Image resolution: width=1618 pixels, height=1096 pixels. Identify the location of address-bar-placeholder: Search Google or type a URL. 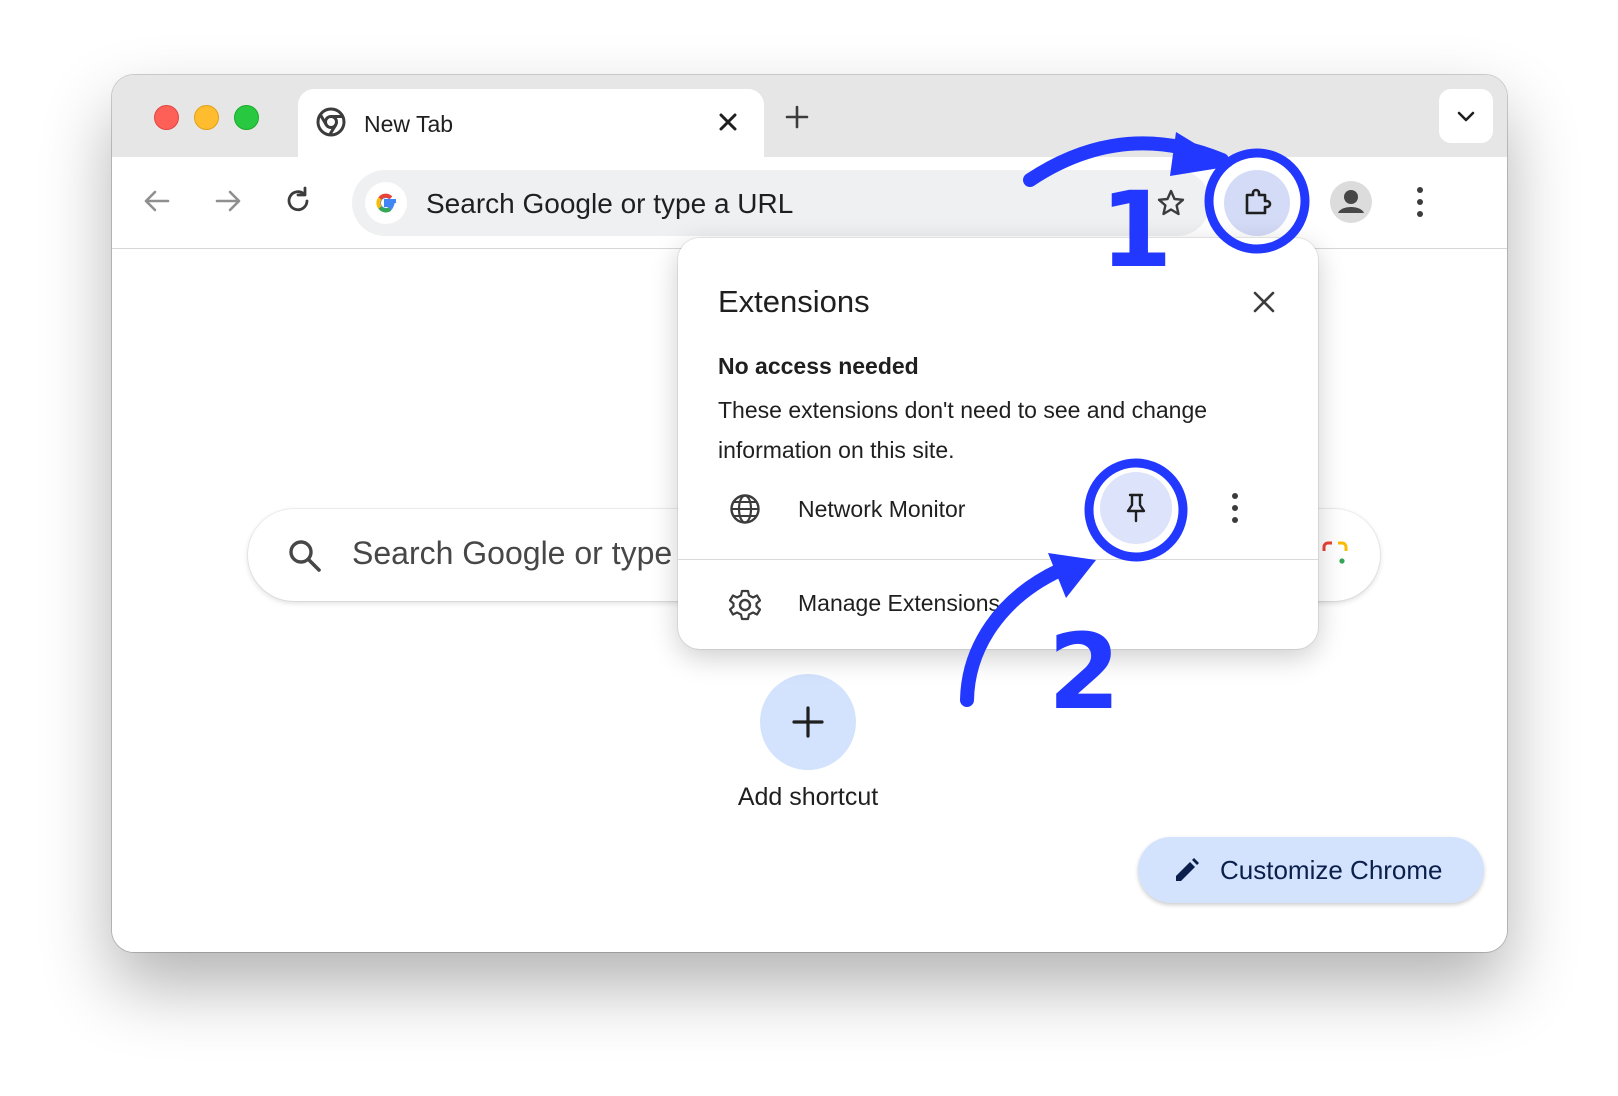
(610, 203).